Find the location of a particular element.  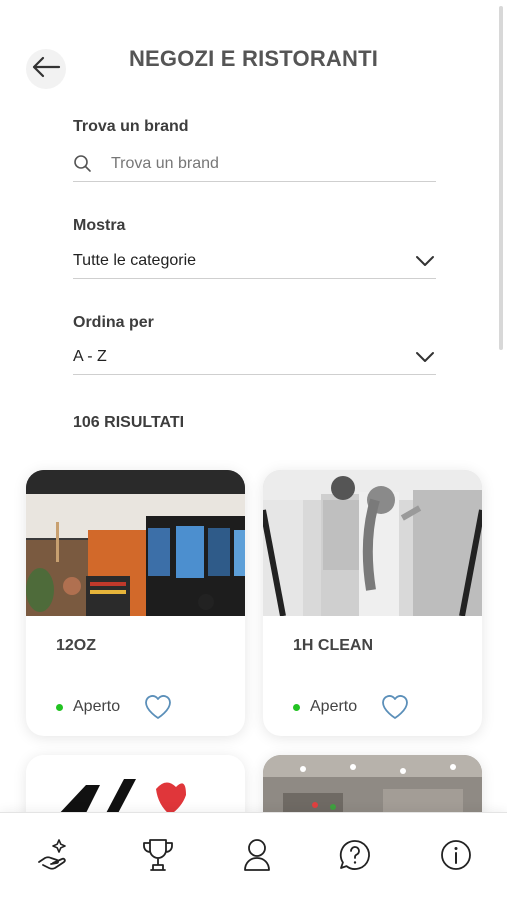

nav-info-button is located at coordinates (456, 857).